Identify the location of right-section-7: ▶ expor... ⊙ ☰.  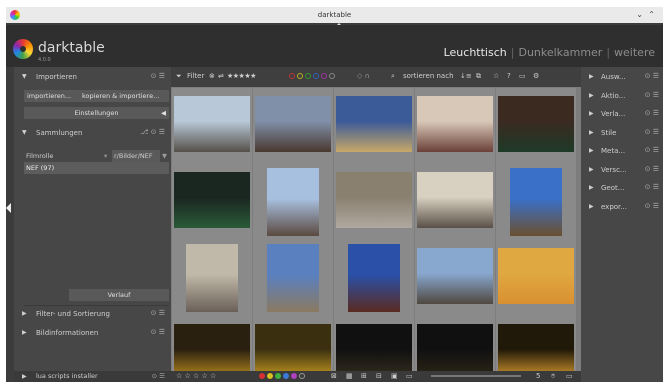
(622, 207).